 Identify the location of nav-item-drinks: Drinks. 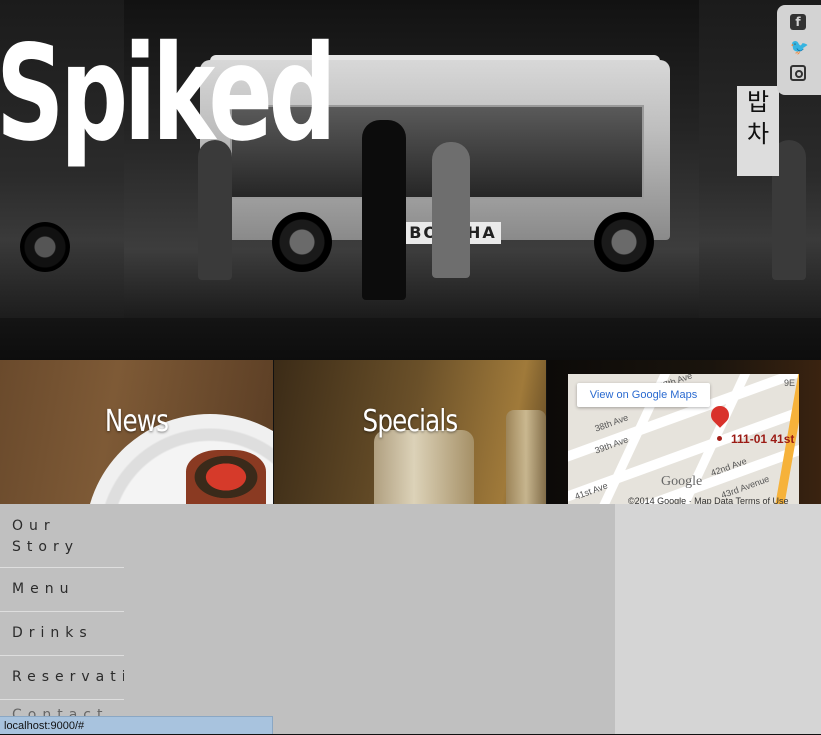
(62, 634).